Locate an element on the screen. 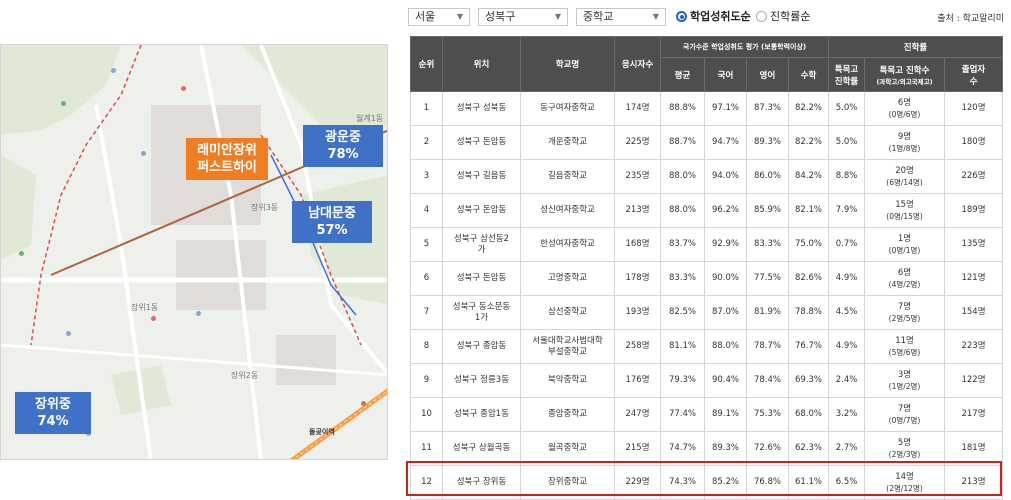 The height and width of the screenshot is (500, 1011). cell-math: 61.1% is located at coordinates (808, 482).